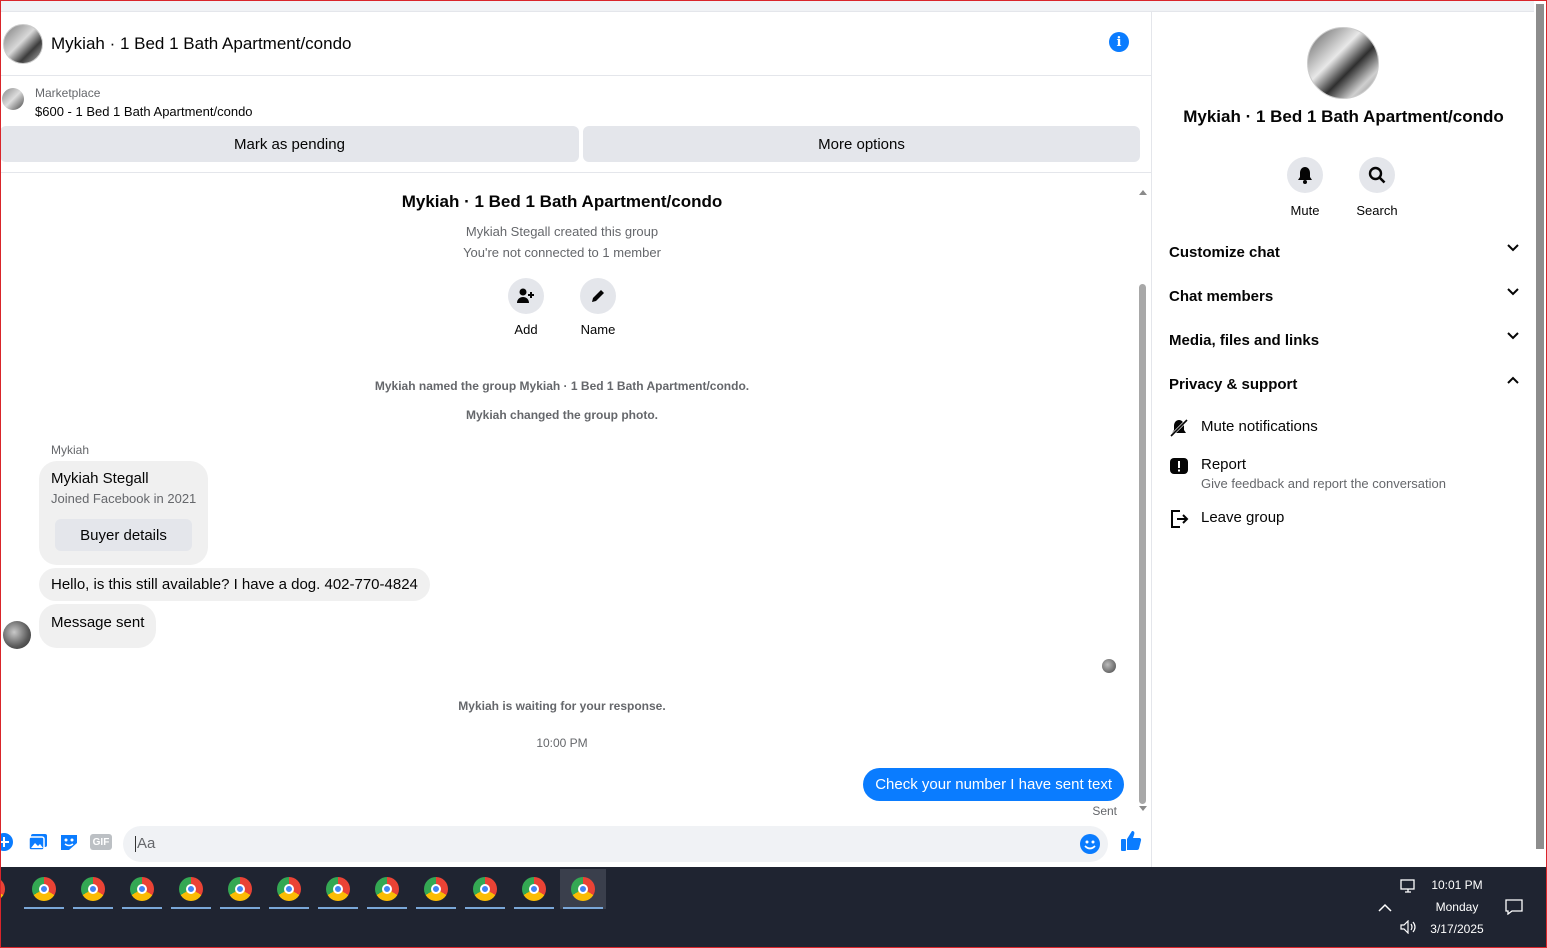 The image size is (1547, 948). What do you see at coordinates (289, 144) in the screenshot?
I see `mark-as-pending-button: Mark as pending` at bounding box center [289, 144].